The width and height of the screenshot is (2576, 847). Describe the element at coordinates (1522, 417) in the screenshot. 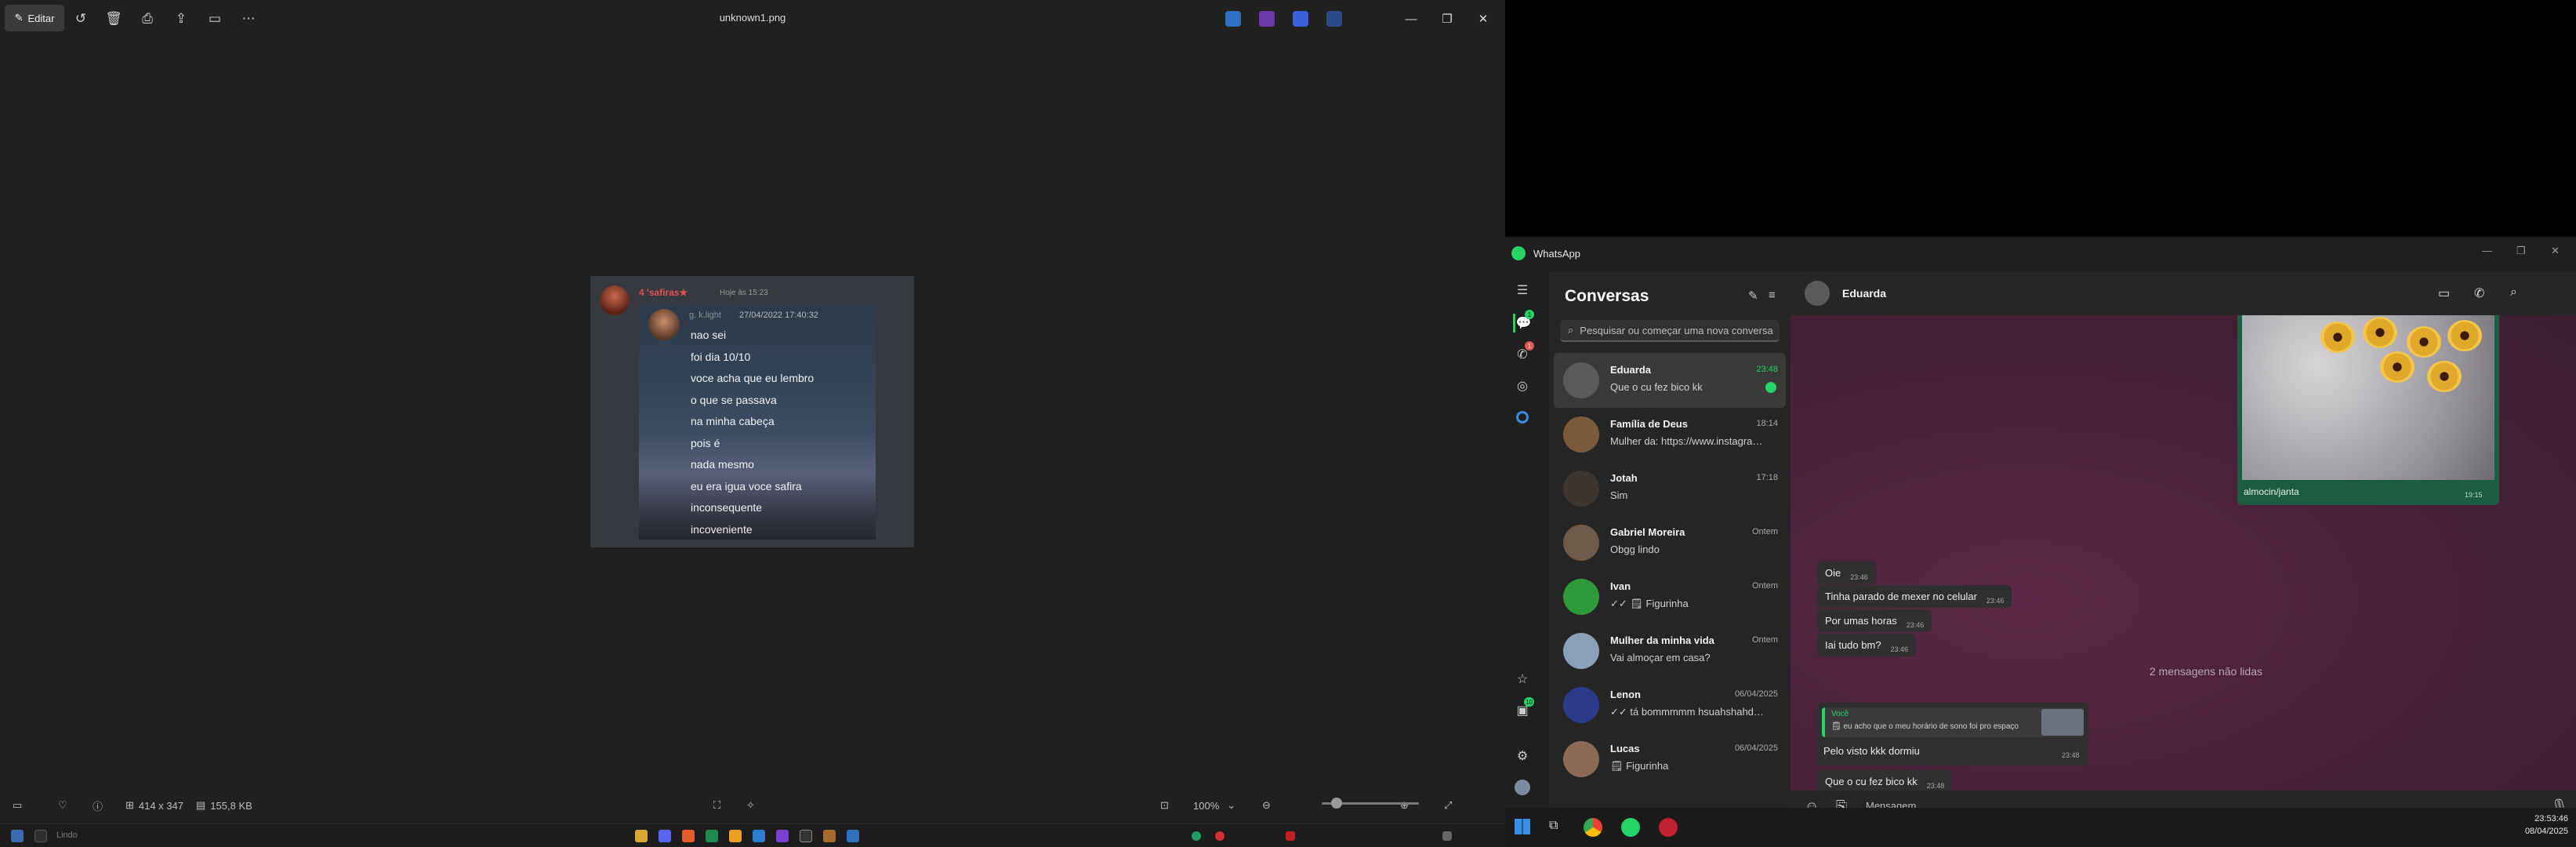

I see `meta-ai-icon` at that location.